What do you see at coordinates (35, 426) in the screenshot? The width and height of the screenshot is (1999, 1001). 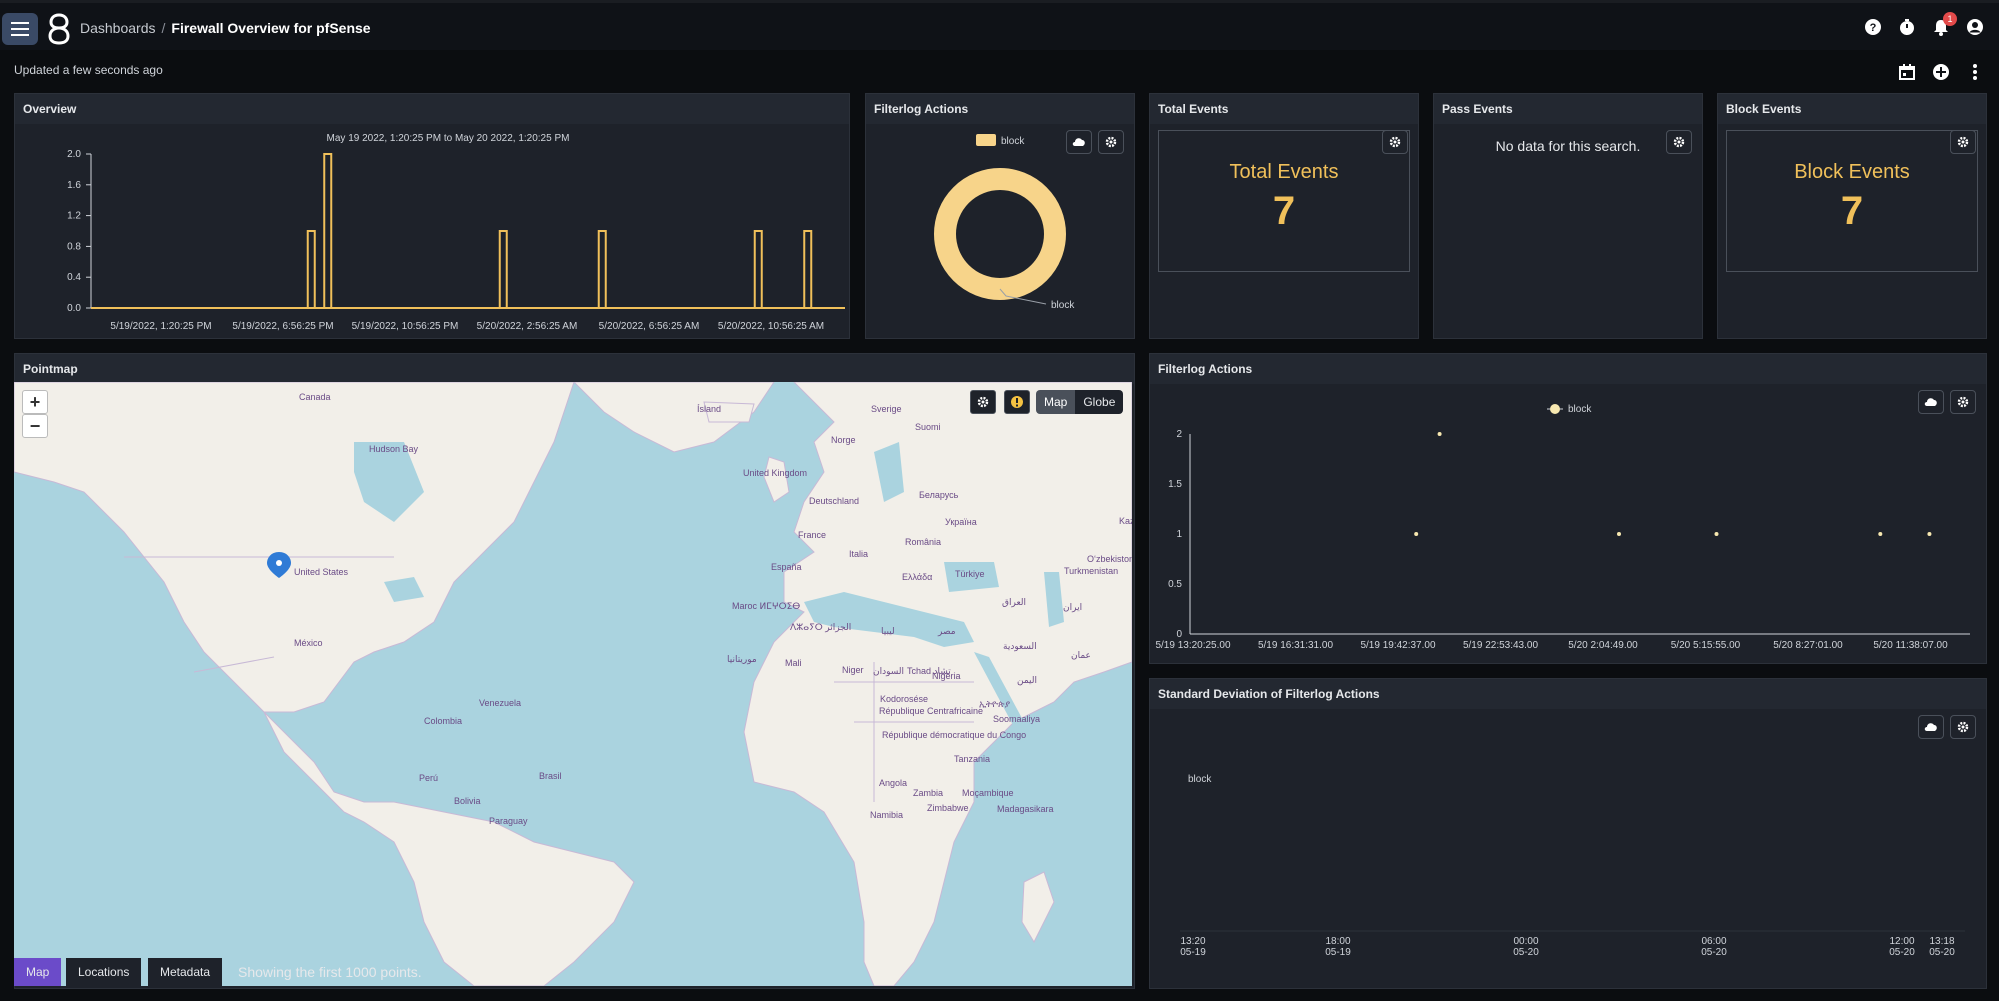 I see `zoom-out-button: −` at bounding box center [35, 426].